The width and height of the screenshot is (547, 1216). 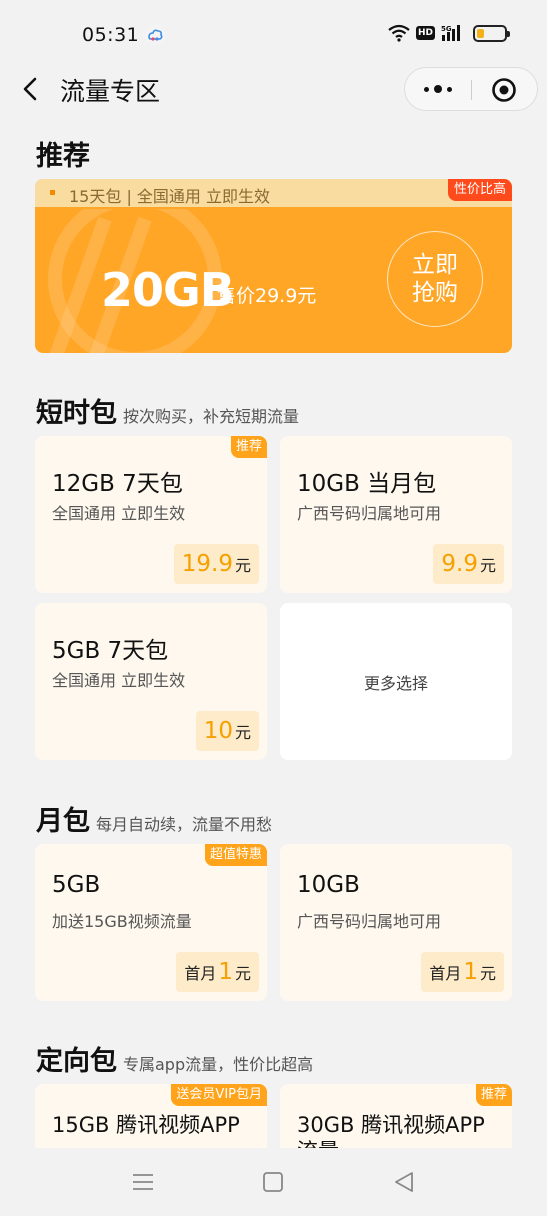 What do you see at coordinates (446, 29) in the screenshot?
I see `svg-text: 5G` at bounding box center [446, 29].